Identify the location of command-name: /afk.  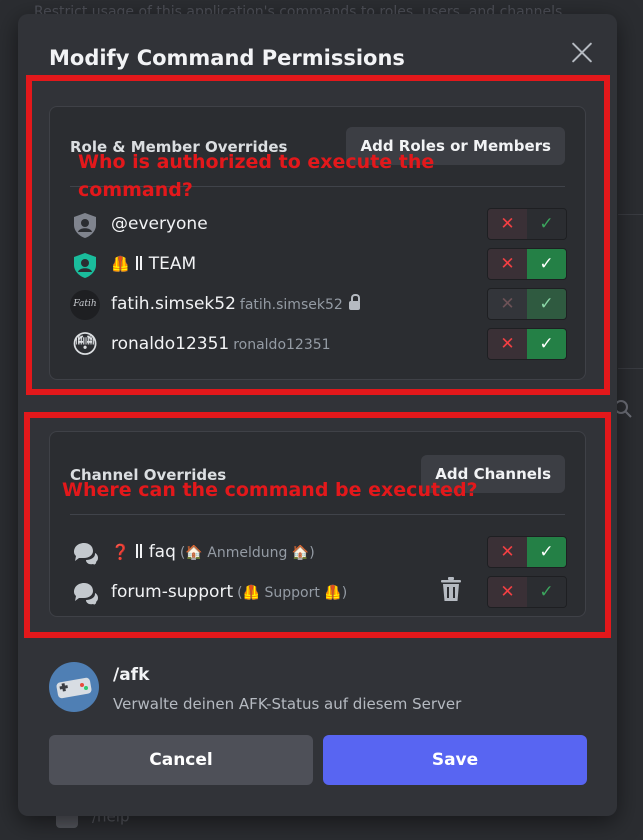
(131, 675).